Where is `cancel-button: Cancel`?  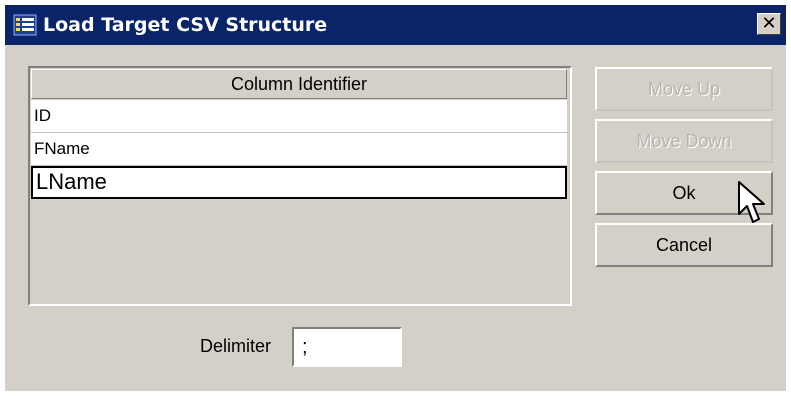 cancel-button: Cancel is located at coordinates (684, 245).